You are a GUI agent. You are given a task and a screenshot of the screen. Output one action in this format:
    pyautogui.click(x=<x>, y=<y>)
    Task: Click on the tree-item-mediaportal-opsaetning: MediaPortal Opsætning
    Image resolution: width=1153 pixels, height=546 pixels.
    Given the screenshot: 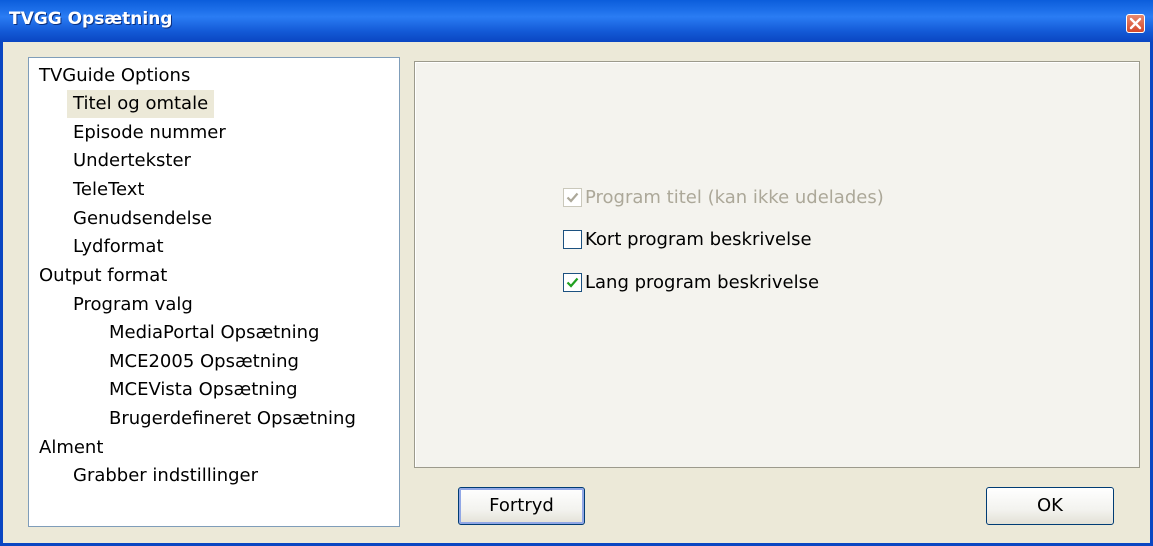 What is the action you would take?
    pyautogui.click(x=214, y=333)
    